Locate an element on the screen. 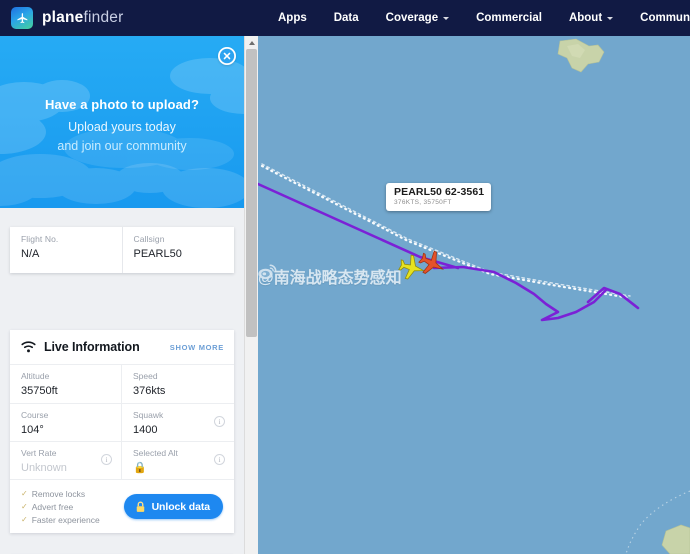  altitude-value: 35750ft is located at coordinates (39, 391).